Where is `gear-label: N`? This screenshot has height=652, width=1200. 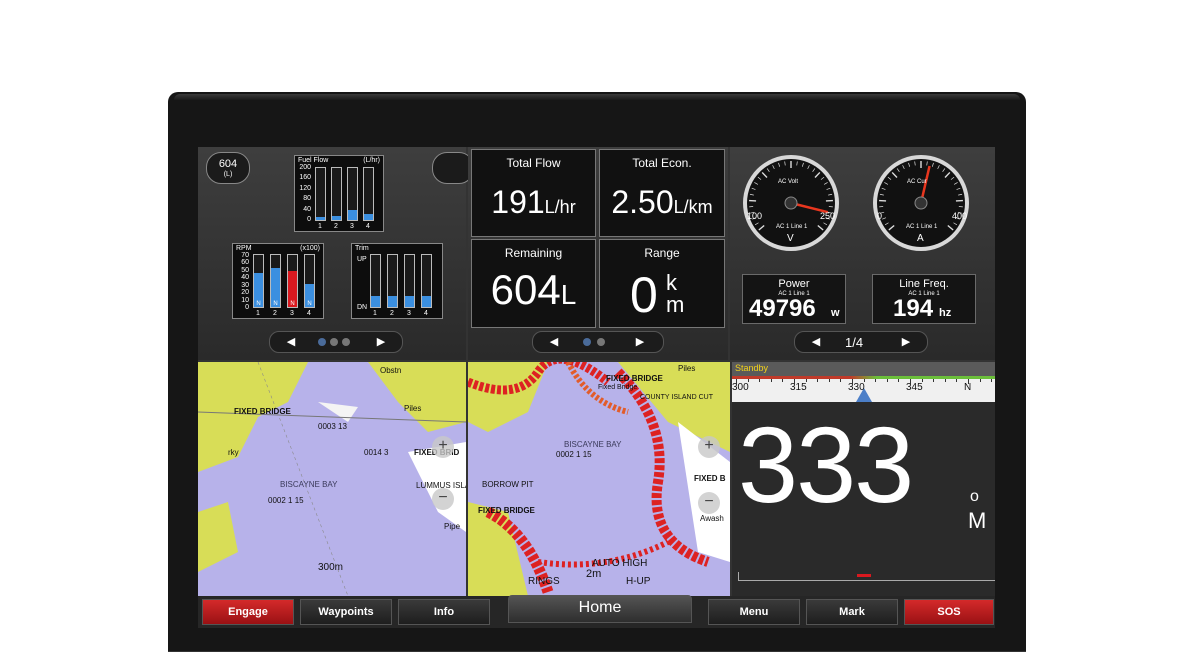 gear-label: N is located at coordinates (275, 304).